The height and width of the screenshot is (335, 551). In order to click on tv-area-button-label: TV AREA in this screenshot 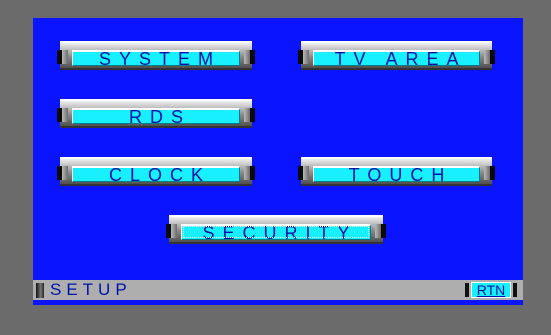, I will do `click(396, 59)`.